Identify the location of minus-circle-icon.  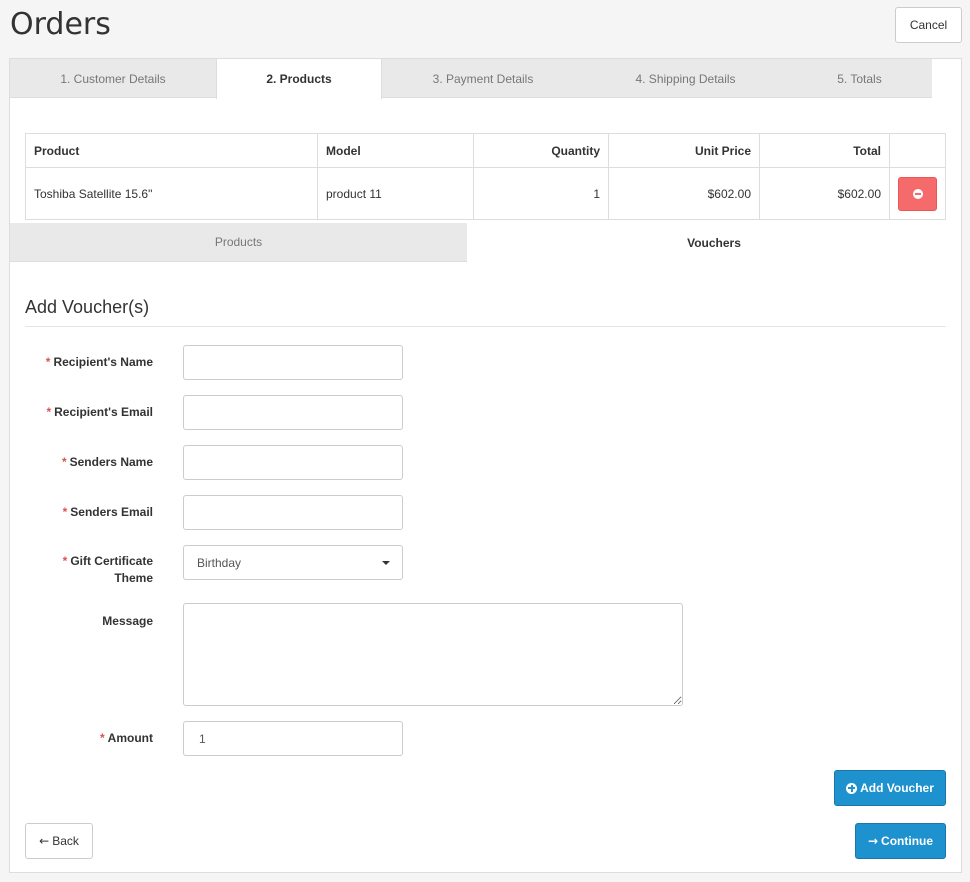
(917, 193).